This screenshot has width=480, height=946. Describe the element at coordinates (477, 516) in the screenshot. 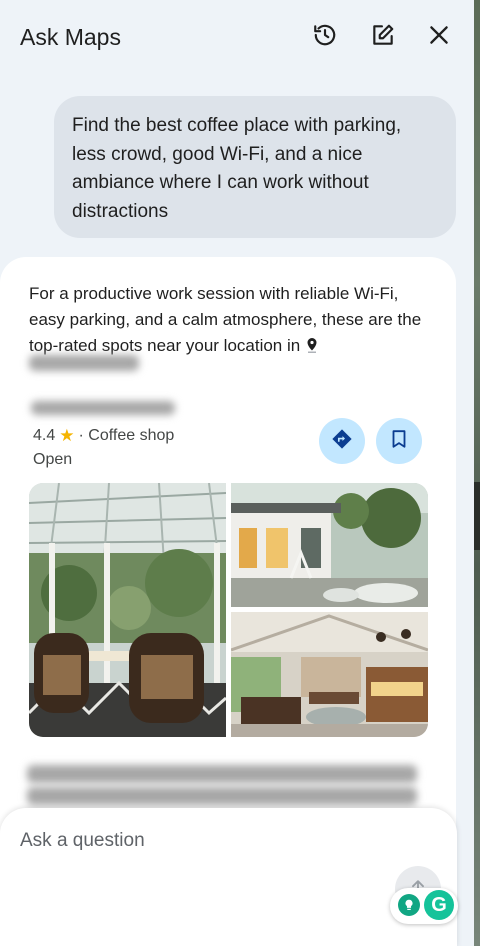

I see `panel-resize-handle` at that location.